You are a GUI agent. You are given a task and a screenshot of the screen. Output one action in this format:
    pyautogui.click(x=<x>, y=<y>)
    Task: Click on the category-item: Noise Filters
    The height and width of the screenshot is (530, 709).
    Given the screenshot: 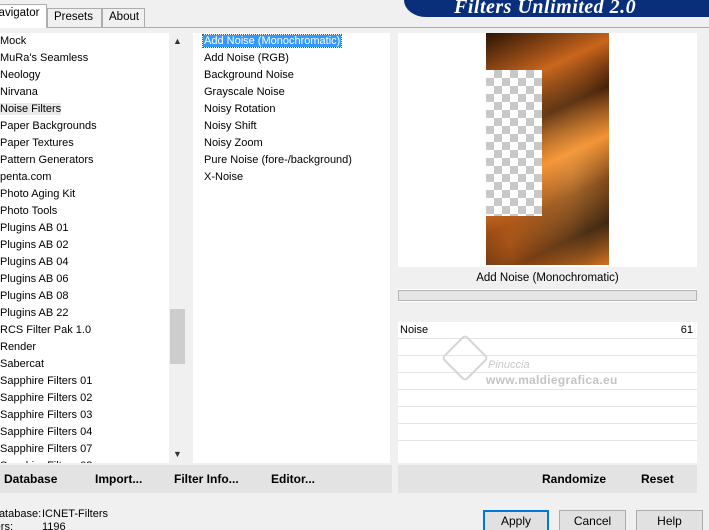 What is the action you would take?
    pyautogui.click(x=84, y=109)
    